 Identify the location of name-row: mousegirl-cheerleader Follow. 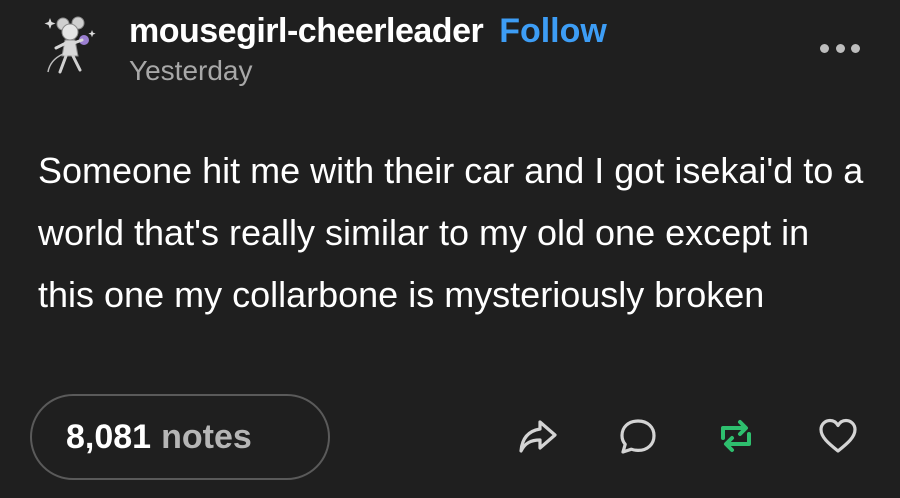
(368, 31).